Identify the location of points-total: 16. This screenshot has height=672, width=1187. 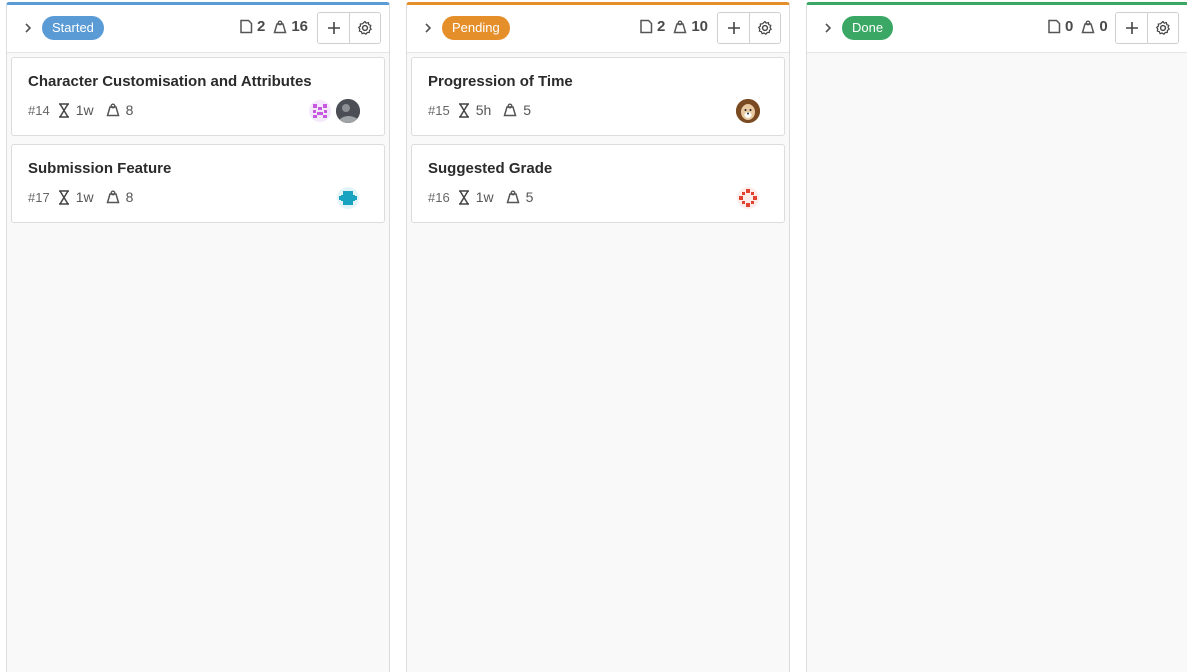
(300, 26).